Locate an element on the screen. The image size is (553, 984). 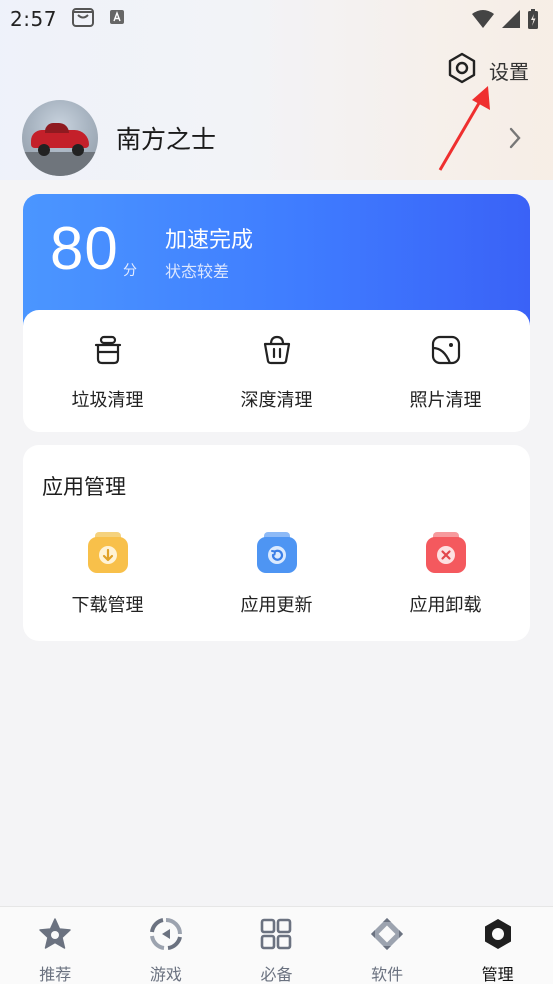
app-label: 下载管理 is located at coordinates (107, 605).